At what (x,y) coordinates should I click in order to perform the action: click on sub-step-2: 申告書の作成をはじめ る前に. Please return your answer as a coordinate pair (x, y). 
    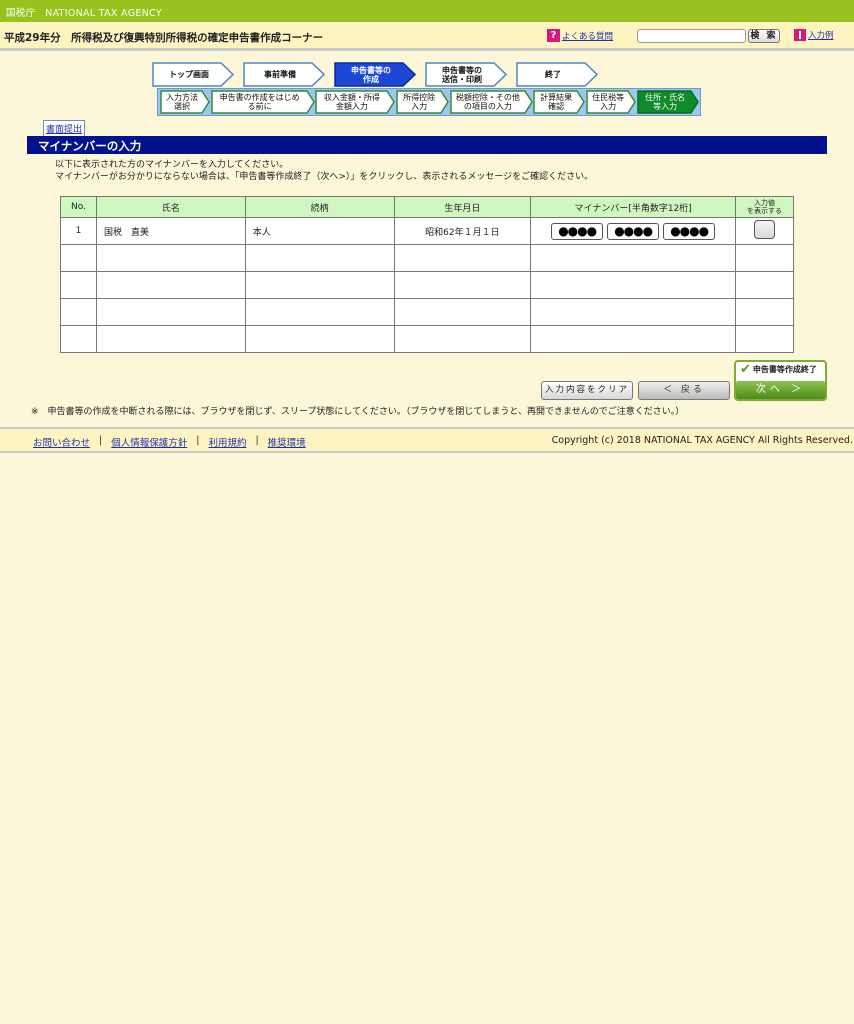
    Looking at the image, I should click on (263, 102).